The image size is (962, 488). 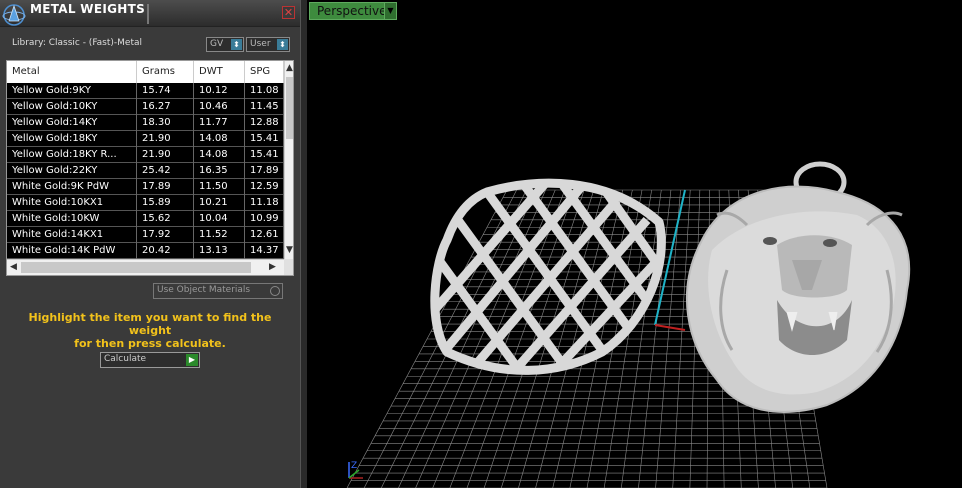 I want to click on axis-gizmo: Z, so click(x=355, y=470).